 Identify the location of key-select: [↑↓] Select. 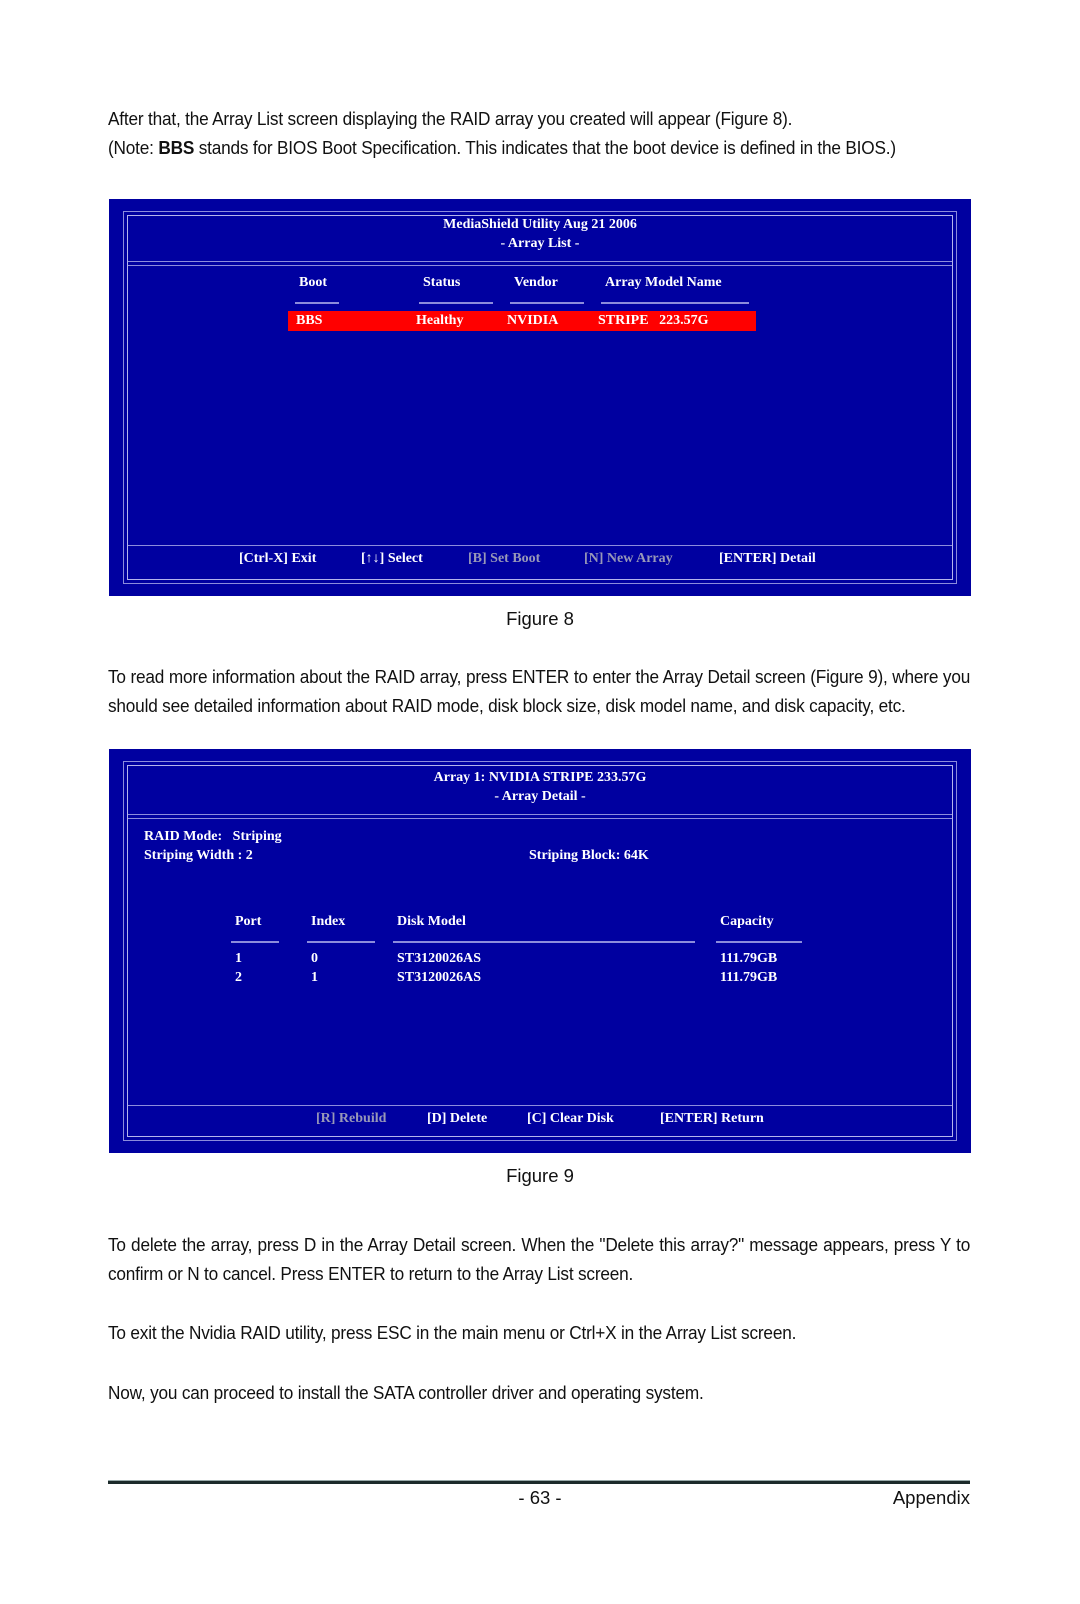
(392, 559).